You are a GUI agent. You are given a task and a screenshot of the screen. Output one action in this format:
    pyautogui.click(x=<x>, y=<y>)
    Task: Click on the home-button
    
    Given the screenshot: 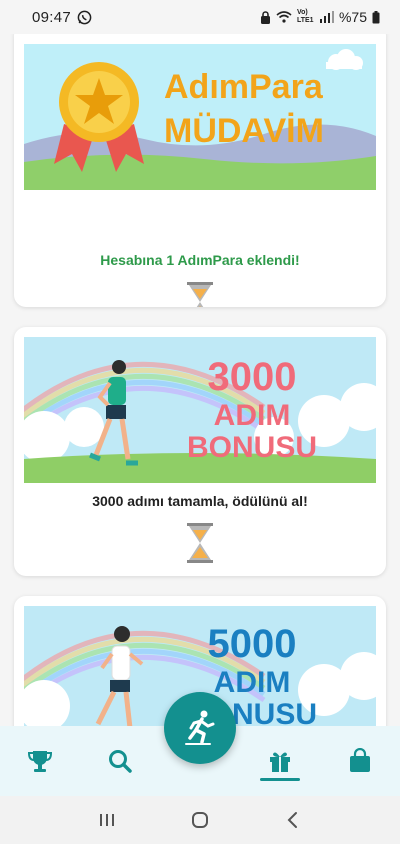 What is the action you would take?
    pyautogui.click(x=200, y=820)
    